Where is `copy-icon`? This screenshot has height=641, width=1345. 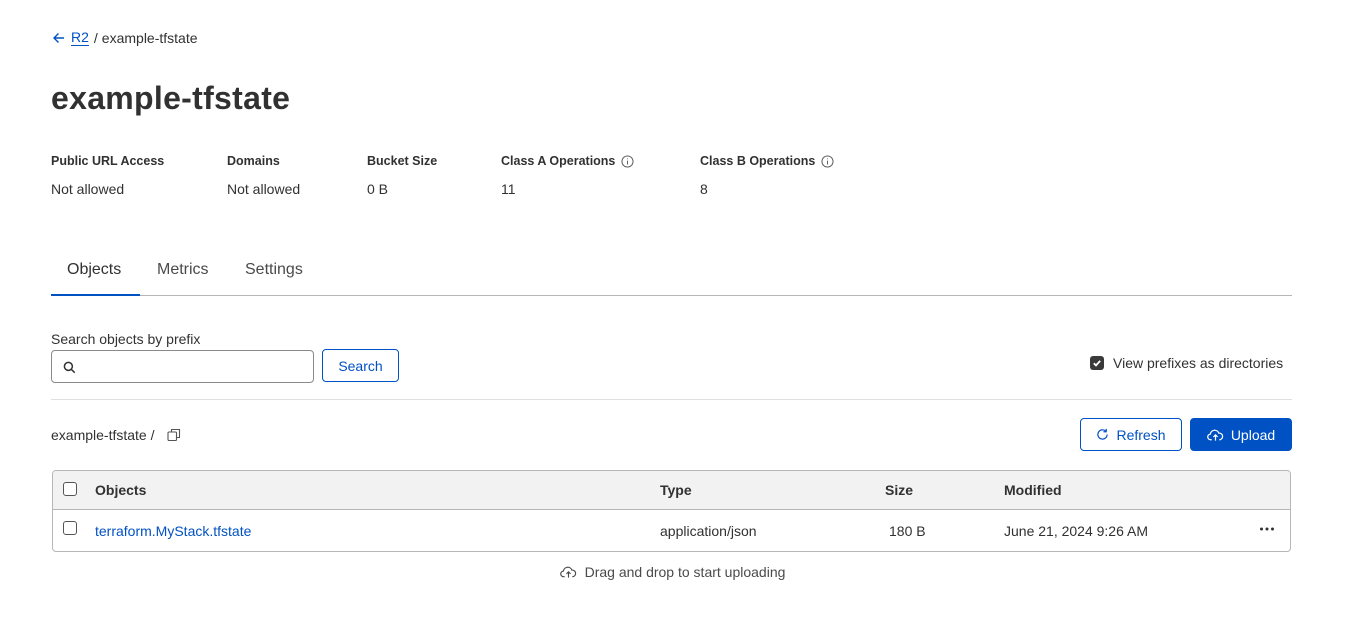
copy-icon is located at coordinates (173, 435).